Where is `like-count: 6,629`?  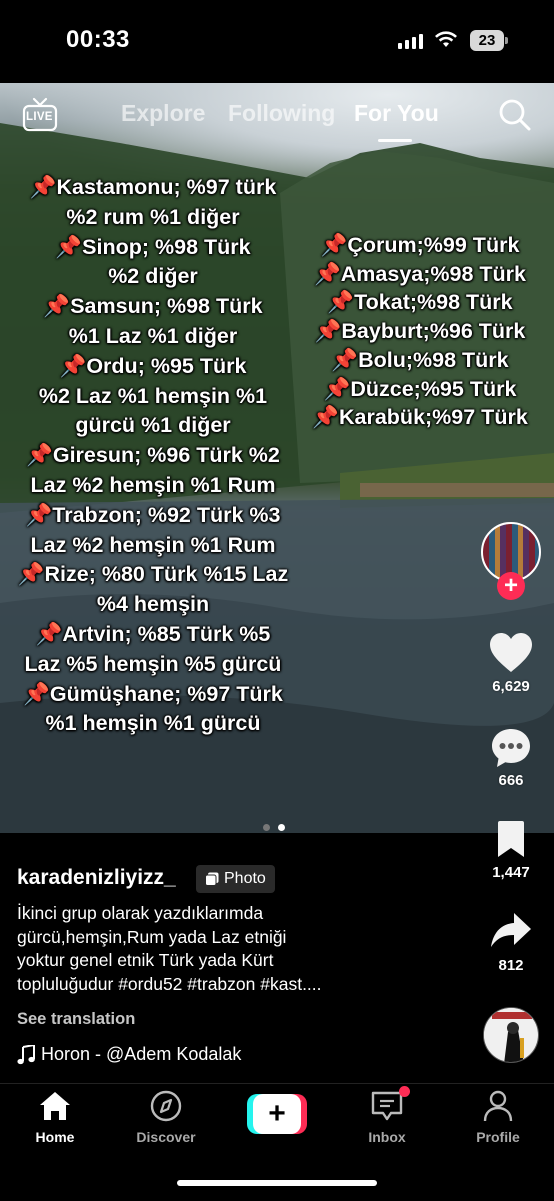
like-count: 6,629 is located at coordinates (511, 686).